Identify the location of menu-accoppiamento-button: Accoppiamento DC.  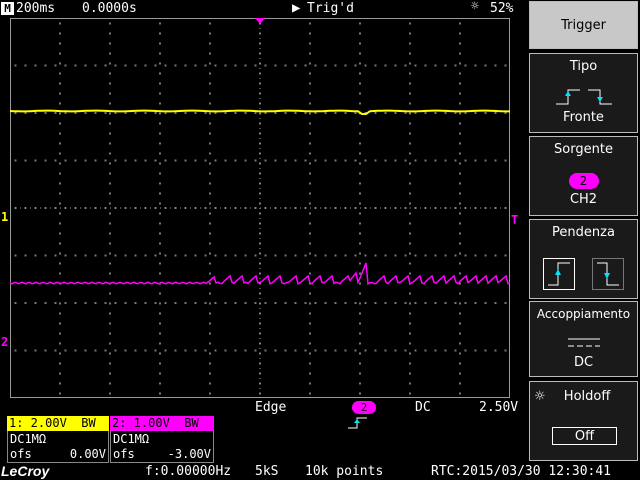
(583, 339).